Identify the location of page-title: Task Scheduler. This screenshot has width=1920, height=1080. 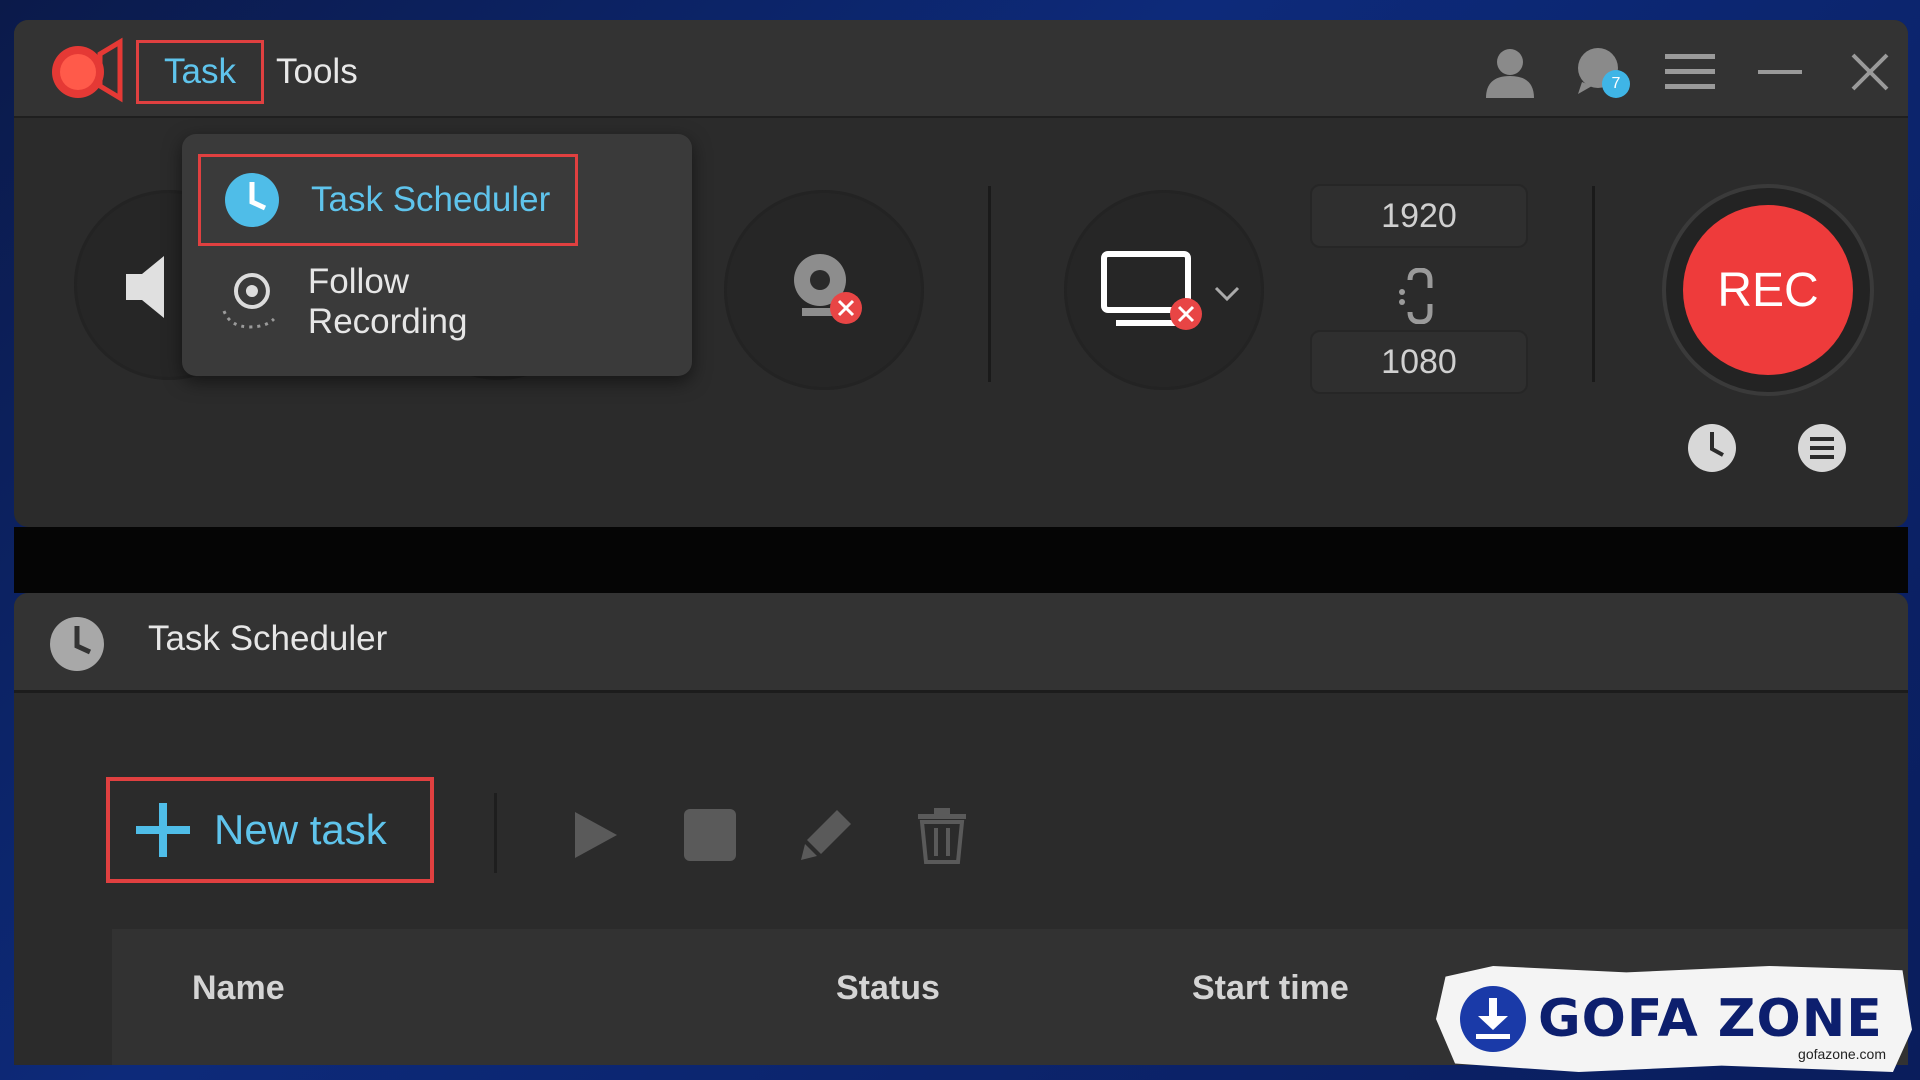
(268, 638).